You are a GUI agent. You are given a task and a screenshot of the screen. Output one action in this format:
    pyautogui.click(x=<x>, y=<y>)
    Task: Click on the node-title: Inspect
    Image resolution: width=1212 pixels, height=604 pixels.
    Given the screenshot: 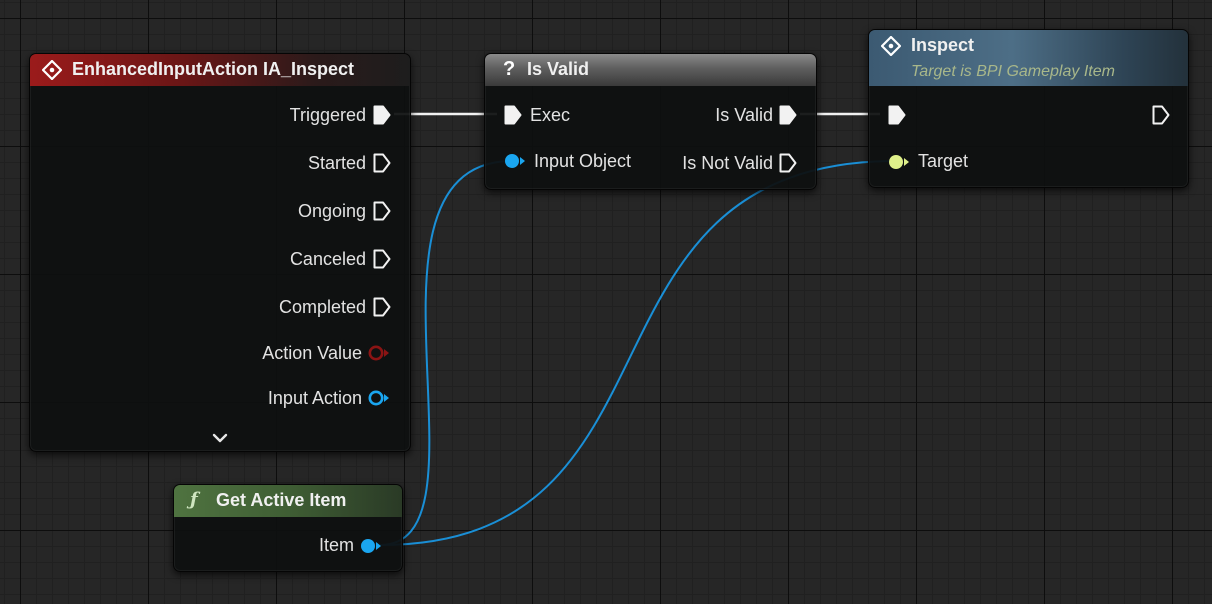 What is the action you would take?
    pyautogui.click(x=943, y=45)
    